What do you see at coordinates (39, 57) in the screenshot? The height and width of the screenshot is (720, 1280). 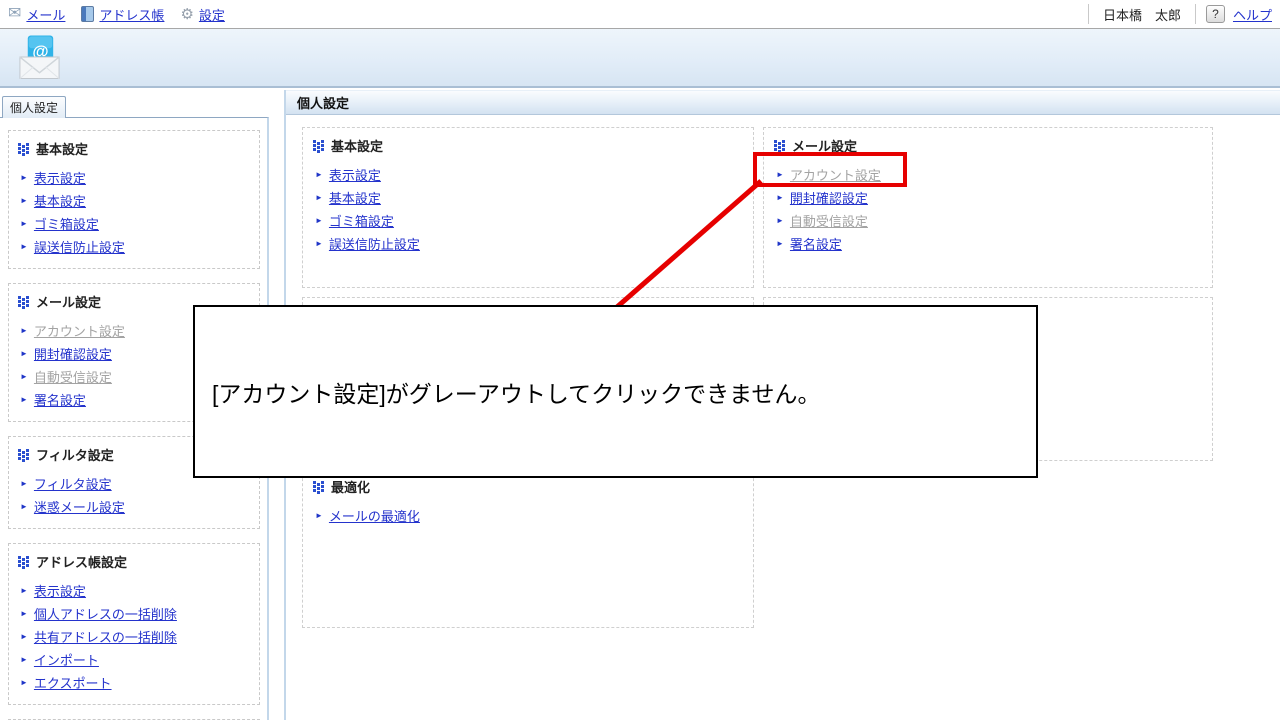 I see `mail-at-icon: @` at bounding box center [39, 57].